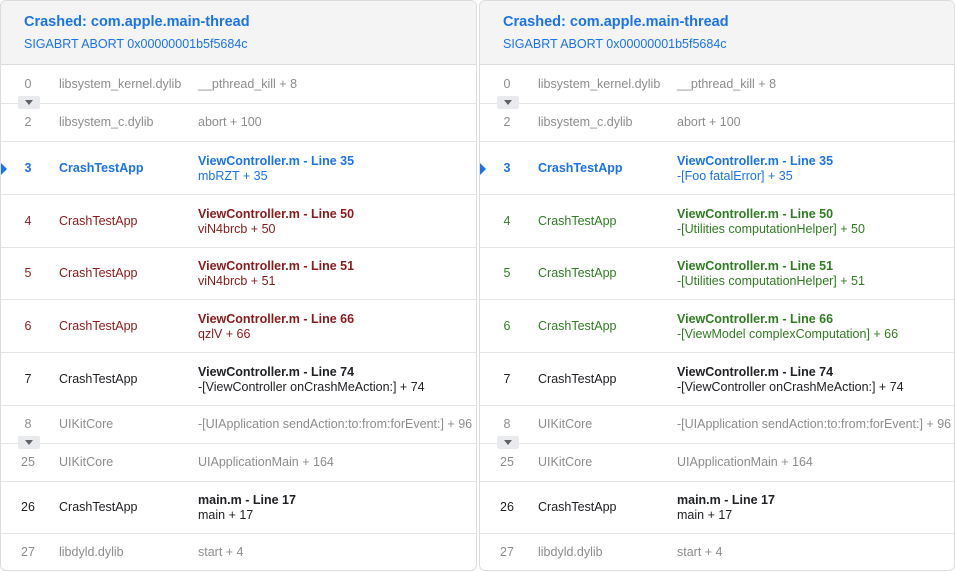  I want to click on frame-symbol: -[ViewModel complexComputation] + 66, so click(788, 333).